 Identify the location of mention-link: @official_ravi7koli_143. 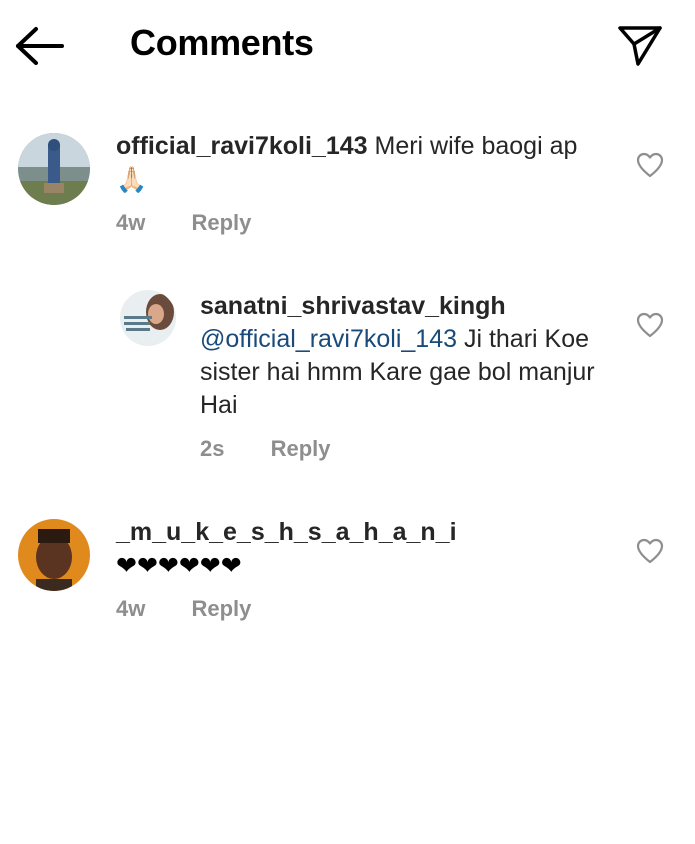
(328, 339).